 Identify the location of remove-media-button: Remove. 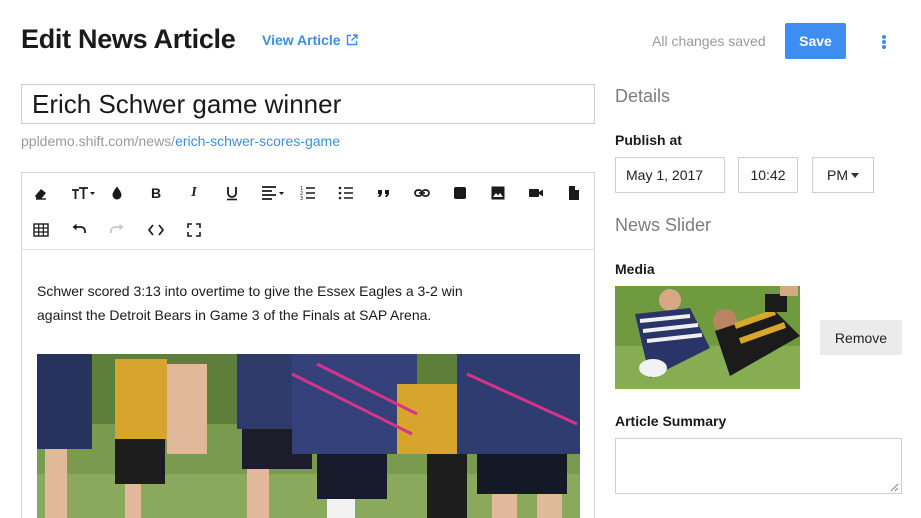
(861, 337).